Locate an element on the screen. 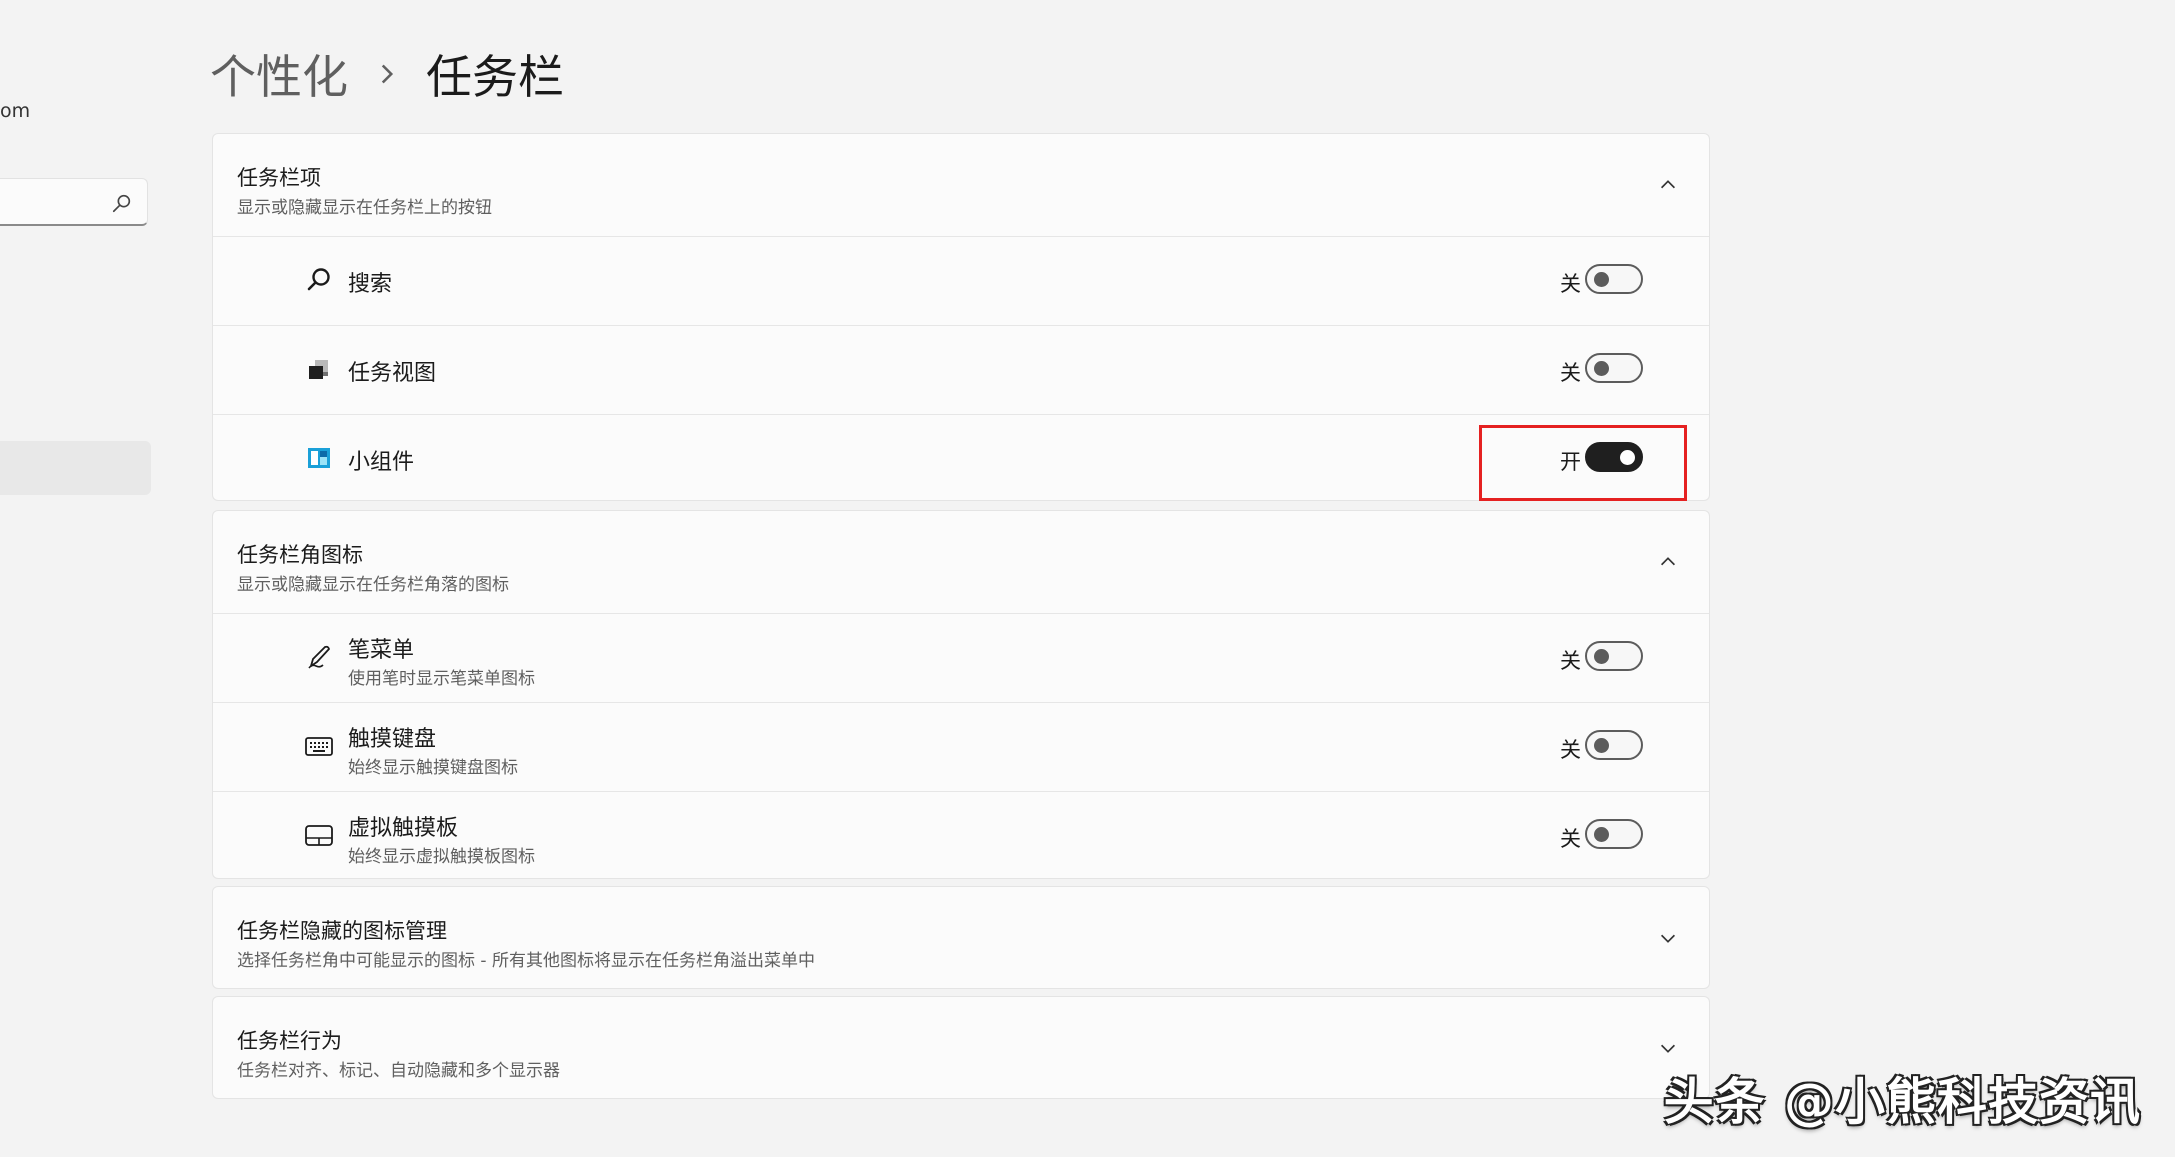 Image resolution: width=2175 pixels, height=1157 pixels. setting-label: 触摸键盘 is located at coordinates (392, 739).